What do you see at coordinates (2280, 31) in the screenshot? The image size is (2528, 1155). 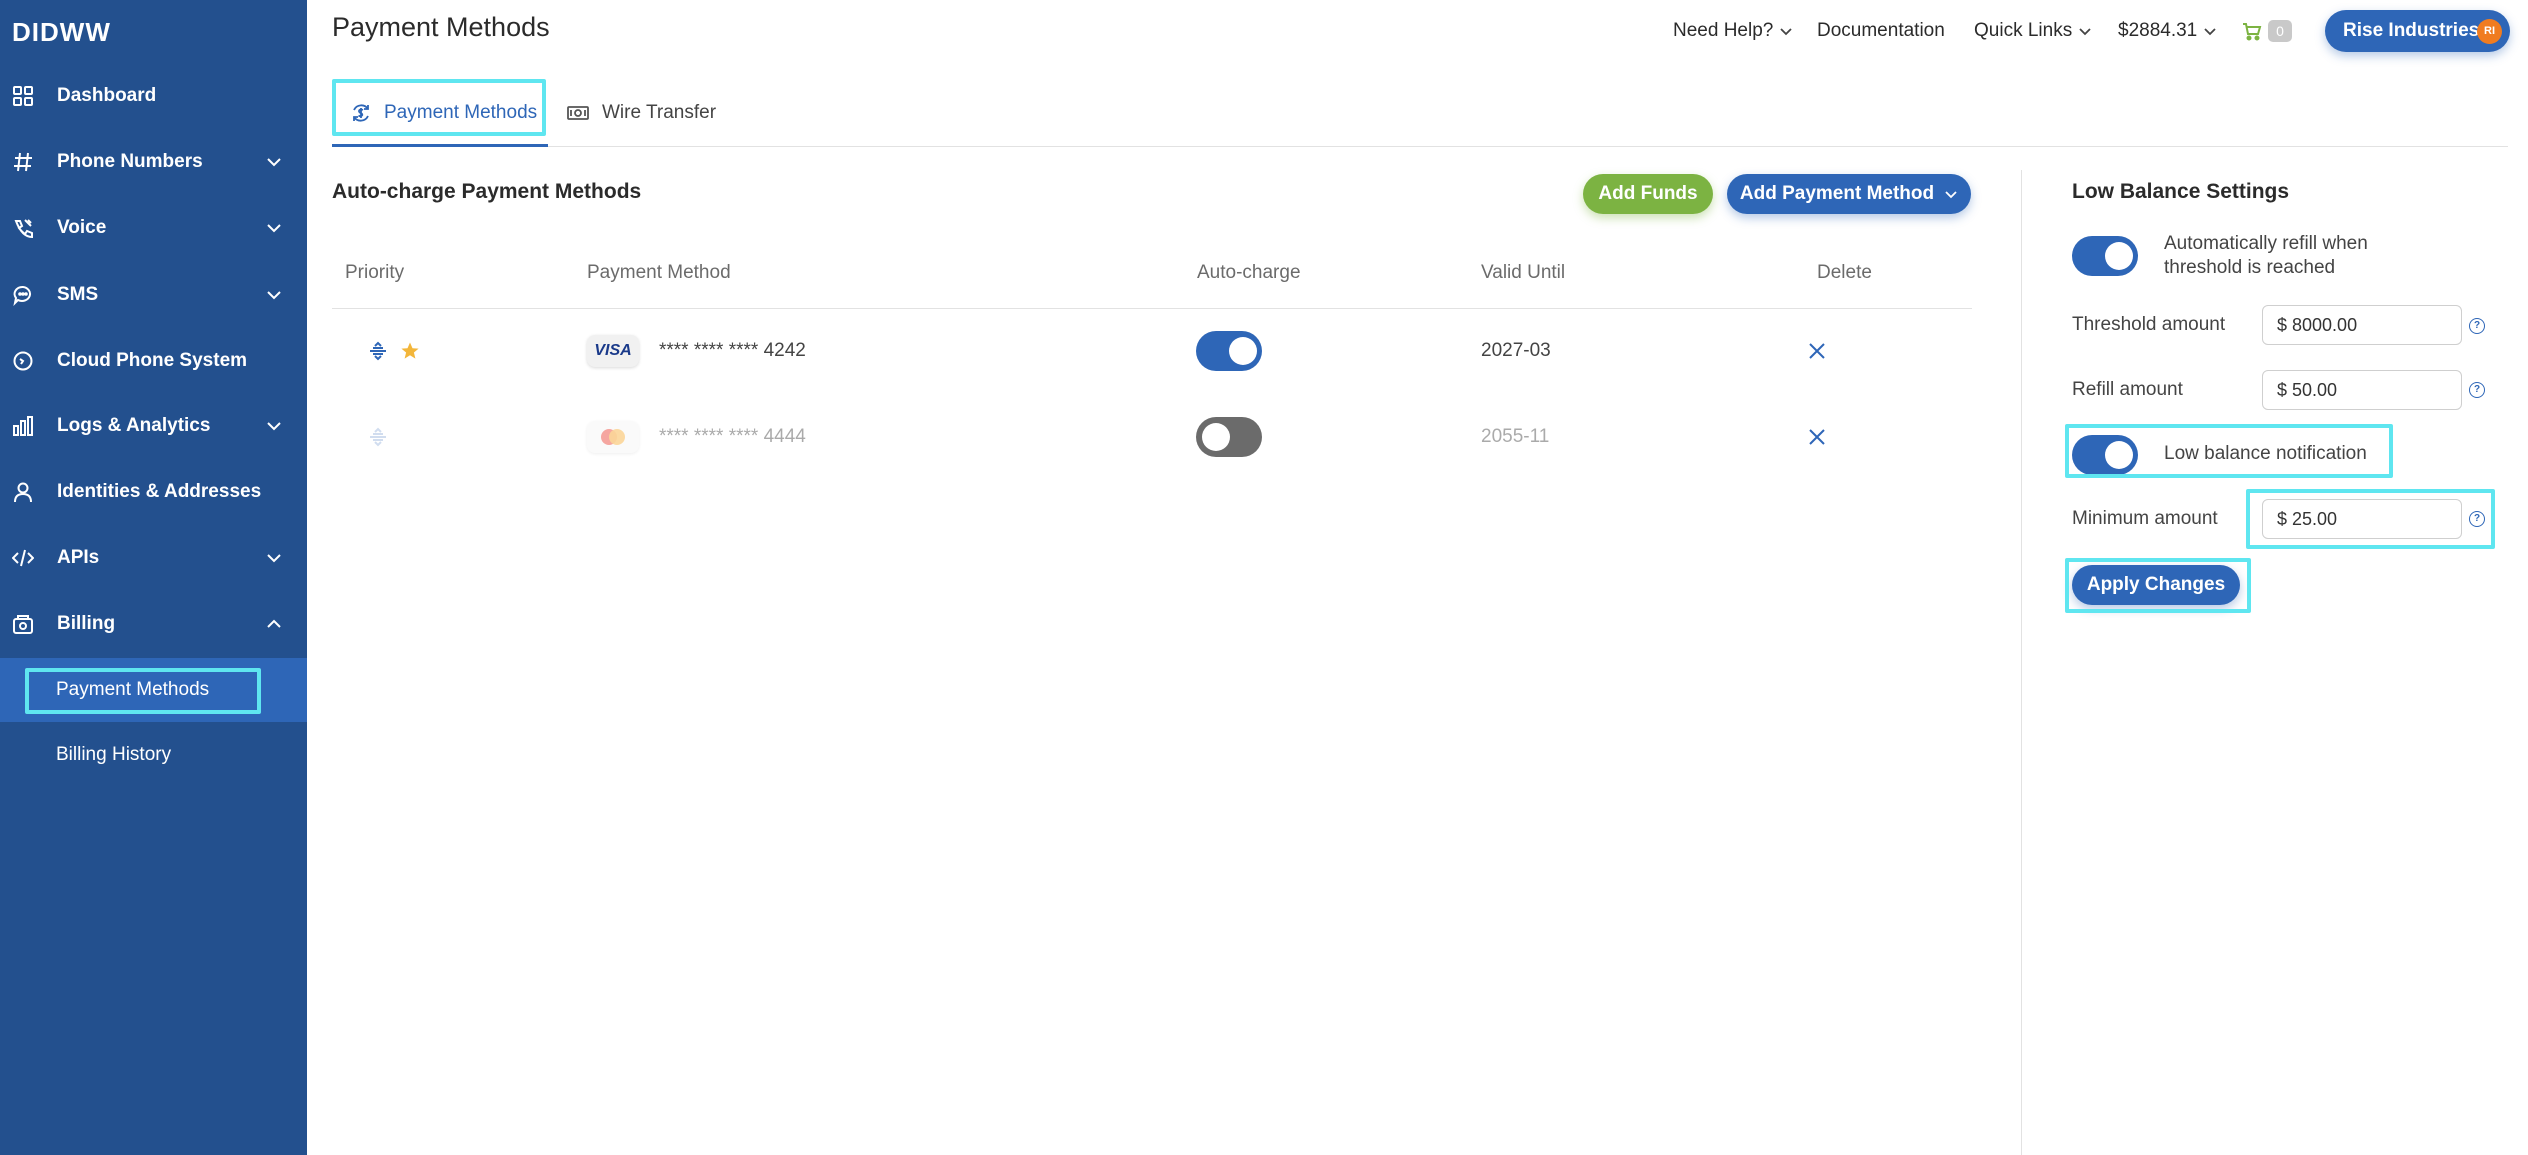 I see `cart-count-badge: 0` at bounding box center [2280, 31].